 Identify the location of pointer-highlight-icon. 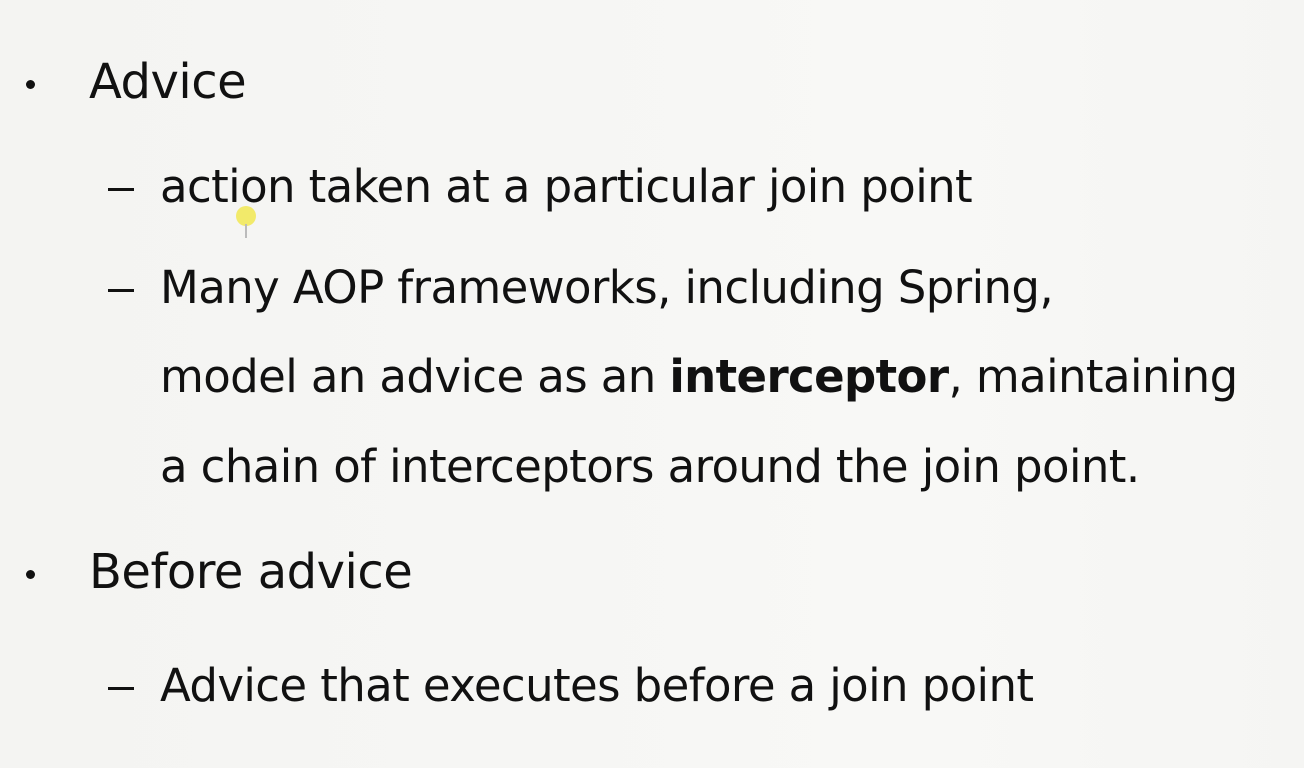
(246, 216).